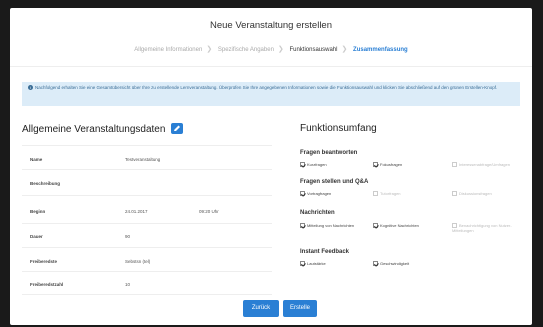 This screenshot has width=543, height=327. I want to click on step-spezifische-angaben: Spezifische Angaben, so click(246, 50).